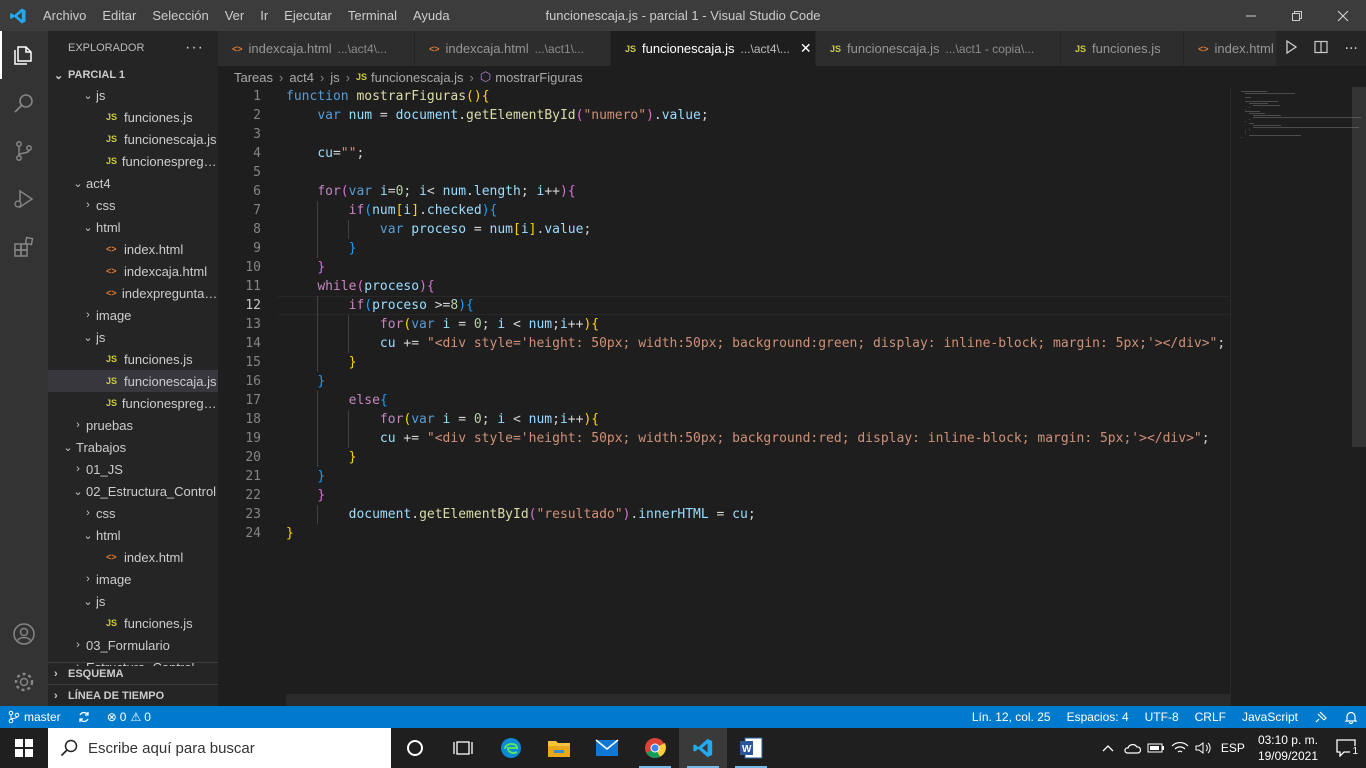 The height and width of the screenshot is (768, 1366). What do you see at coordinates (235, 15) in the screenshot?
I see `menu-ver: Ver` at bounding box center [235, 15].